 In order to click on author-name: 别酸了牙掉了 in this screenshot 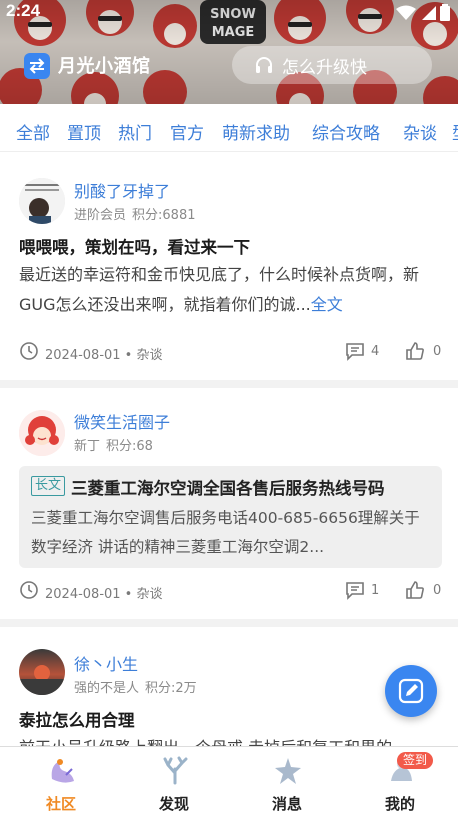, I will do `click(122, 190)`.